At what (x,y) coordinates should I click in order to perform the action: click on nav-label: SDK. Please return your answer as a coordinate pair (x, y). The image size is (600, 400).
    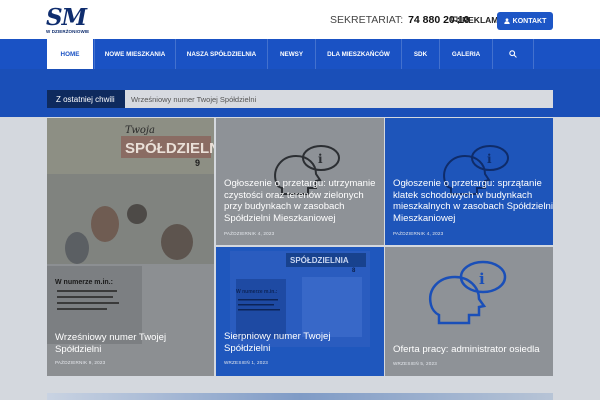
    Looking at the image, I should click on (420, 54).